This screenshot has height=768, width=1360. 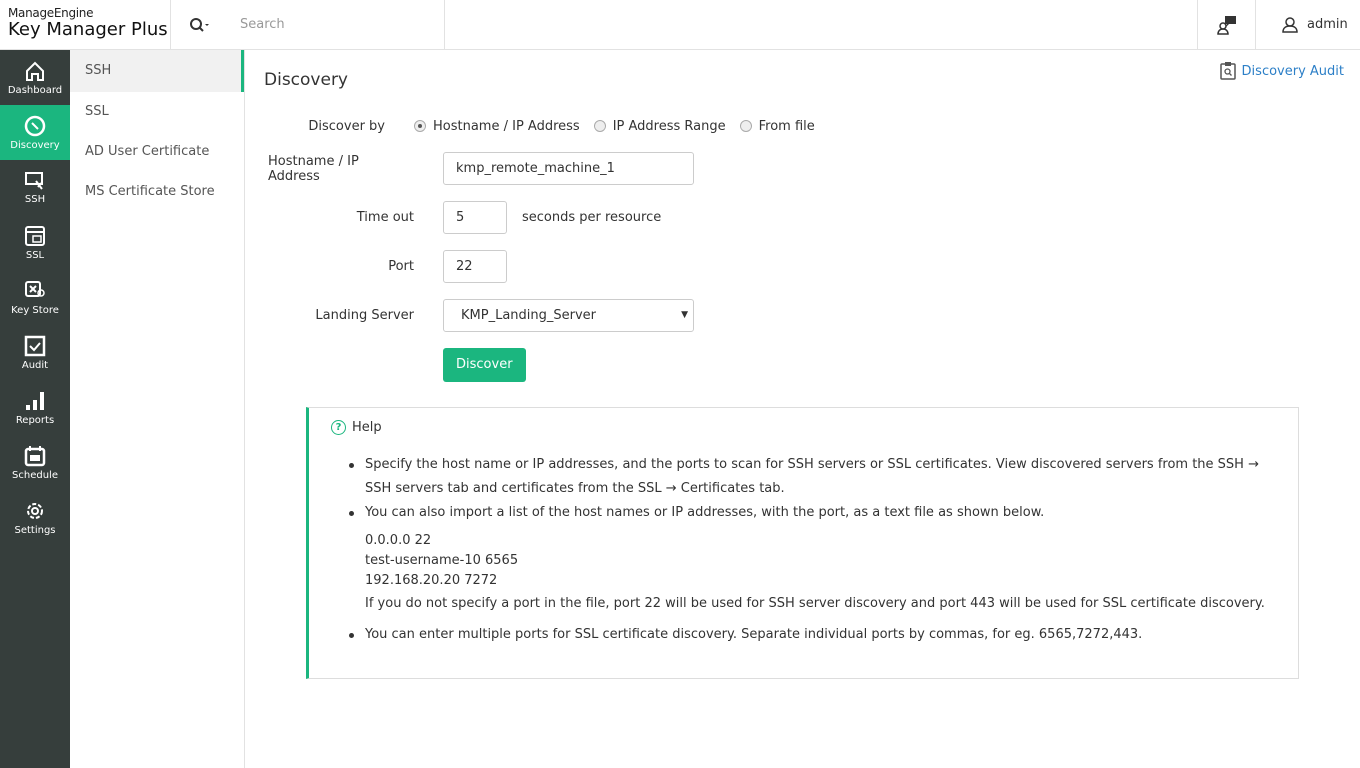 I want to click on user-menu: admin, so click(x=1315, y=24).